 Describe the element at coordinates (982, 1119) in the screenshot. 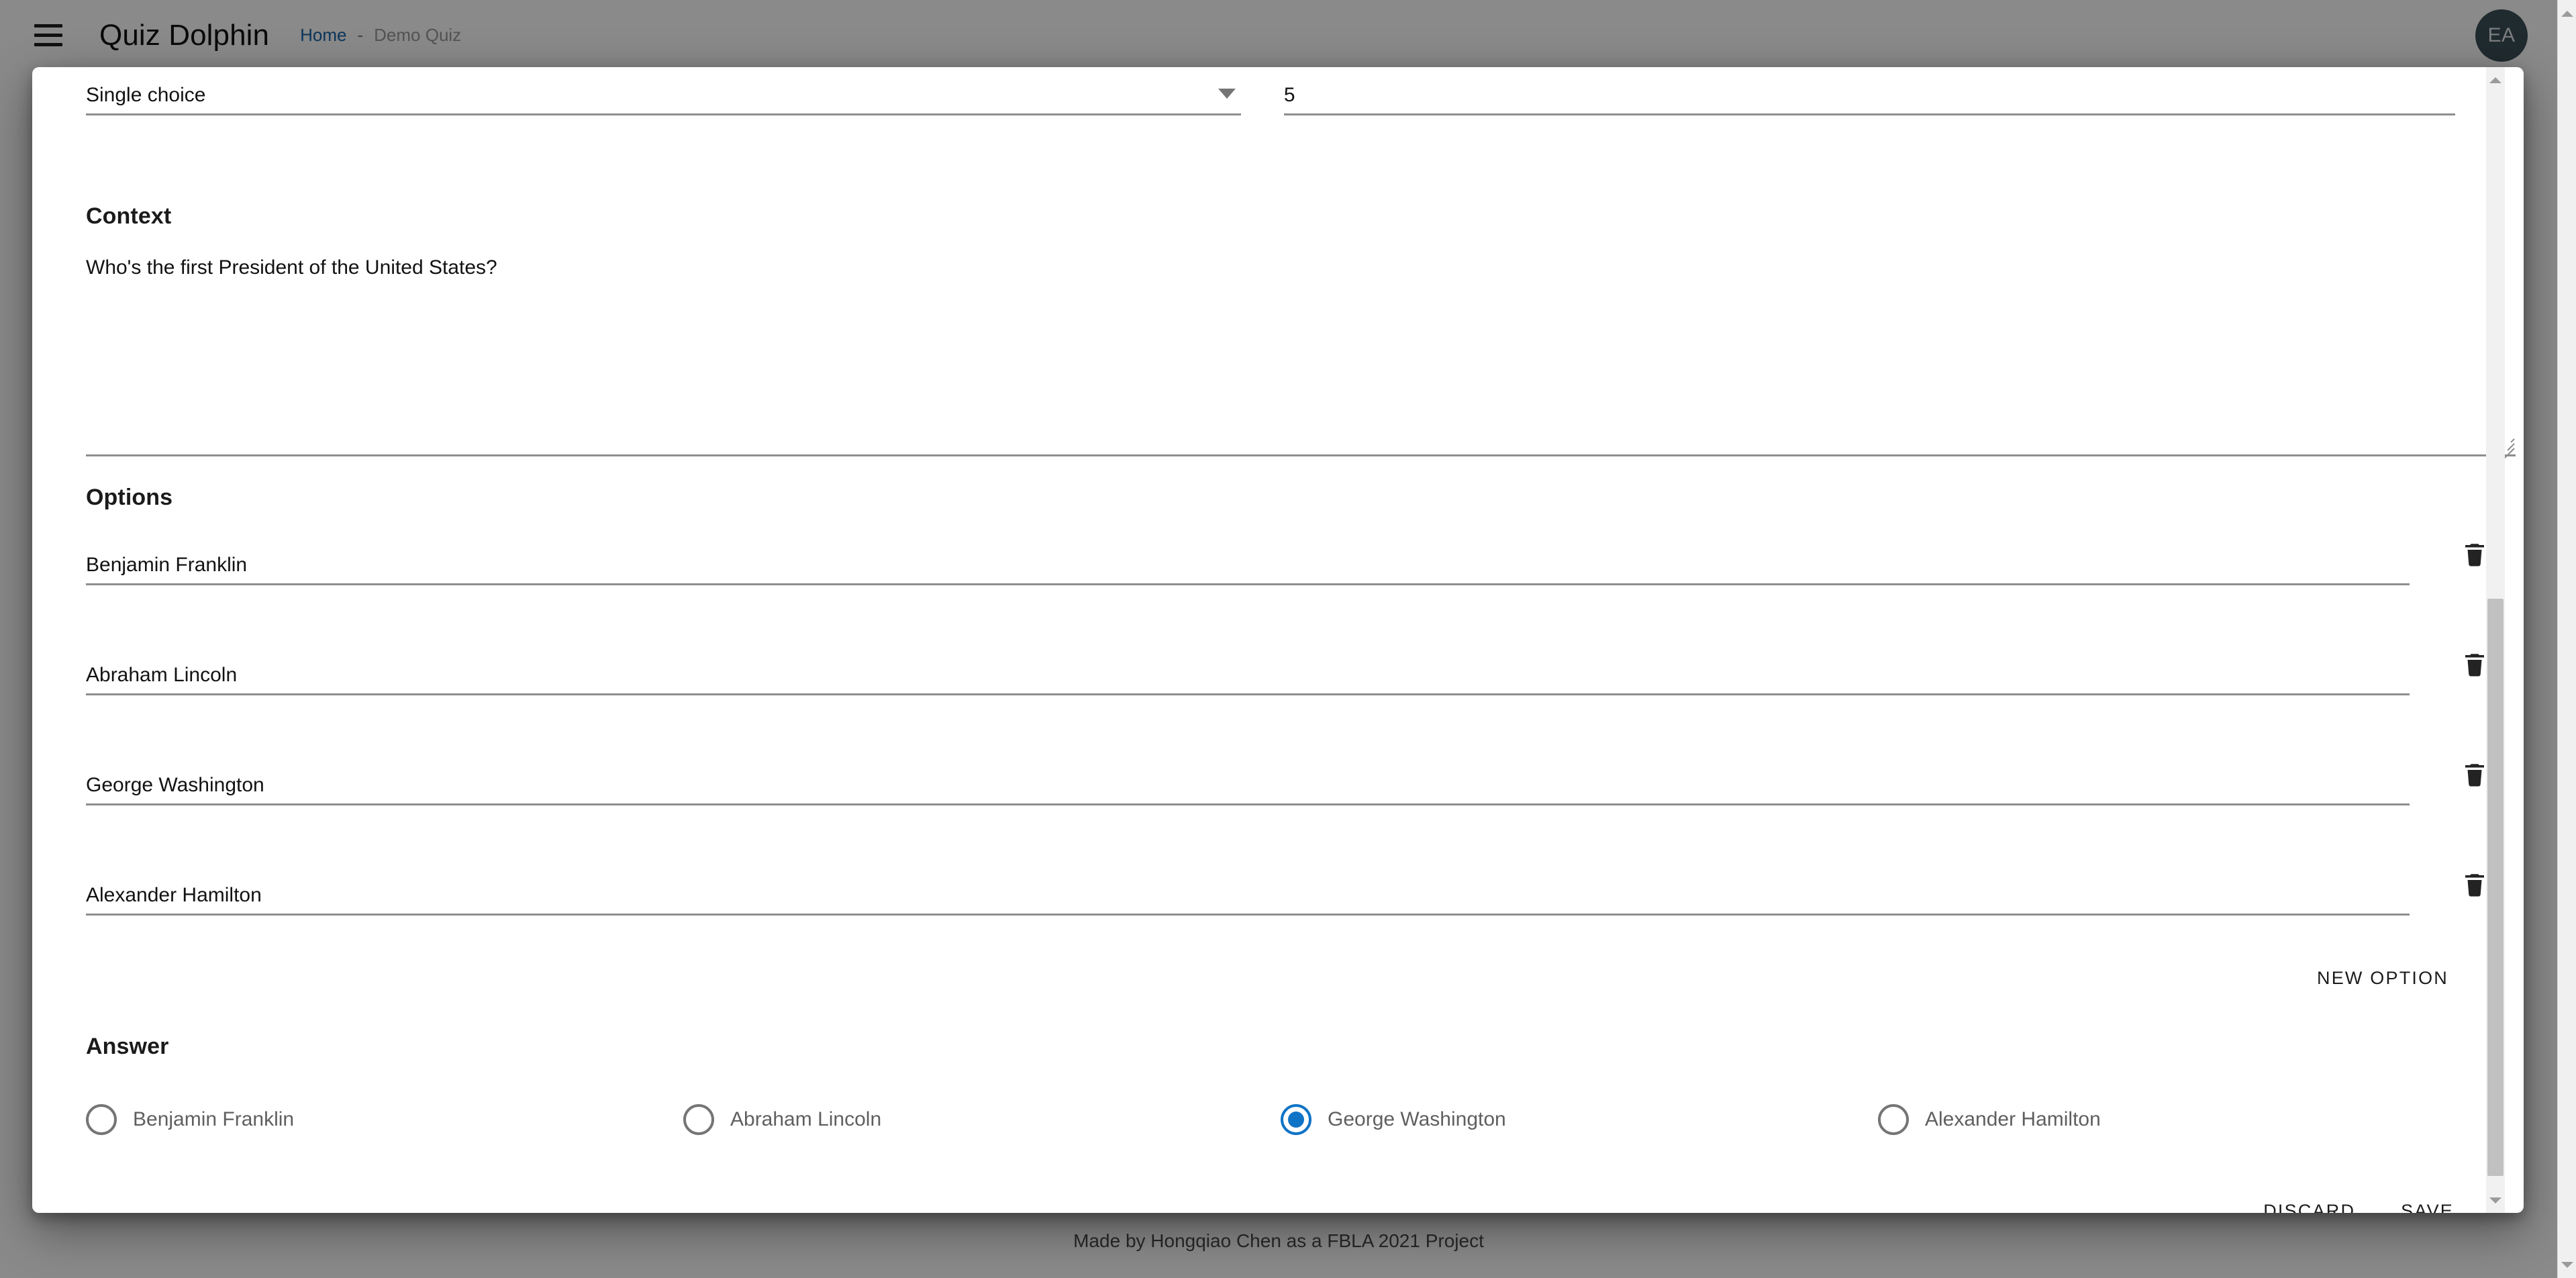

I see `answer-radio-option: Abraham Lincoln` at that location.